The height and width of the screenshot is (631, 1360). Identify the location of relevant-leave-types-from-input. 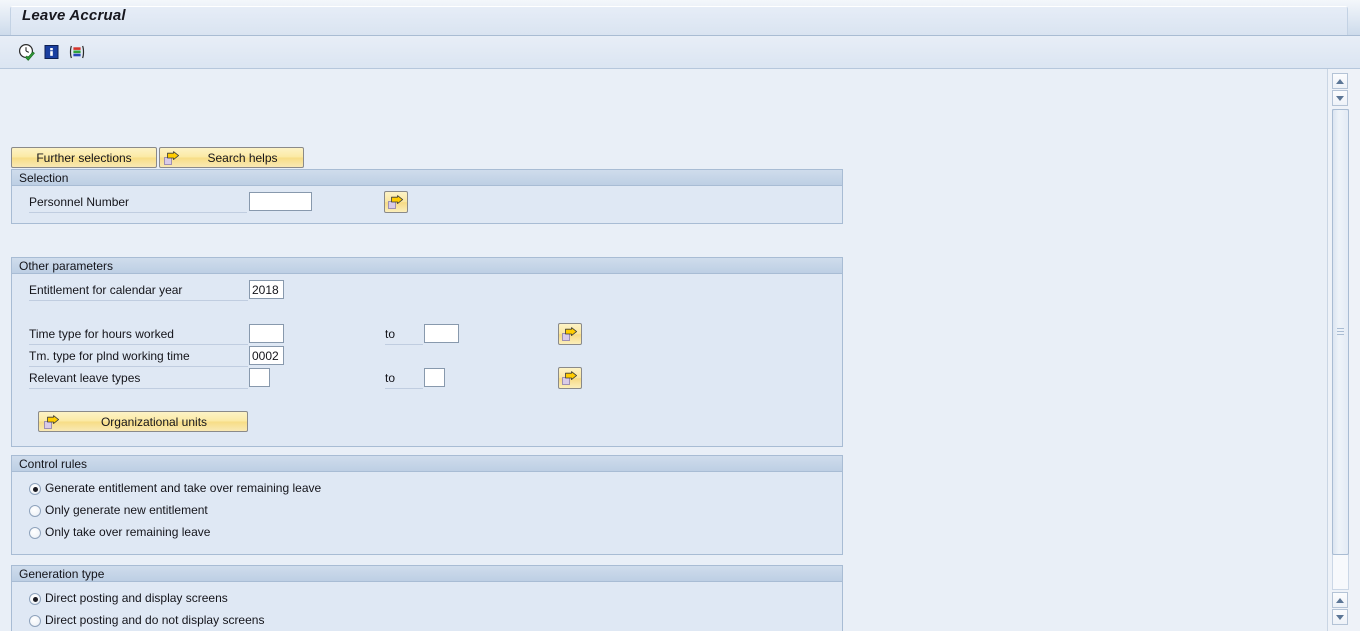
(259, 377).